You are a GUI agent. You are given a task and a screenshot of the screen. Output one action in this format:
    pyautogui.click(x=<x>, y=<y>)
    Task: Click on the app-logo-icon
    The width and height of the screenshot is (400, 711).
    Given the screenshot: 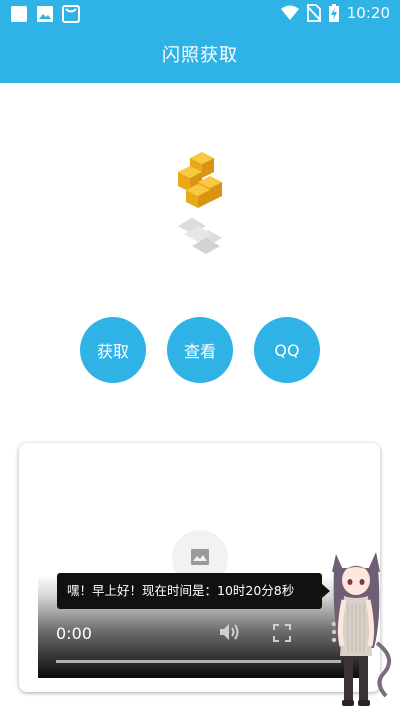 What is the action you would take?
    pyautogui.click(x=200, y=203)
    